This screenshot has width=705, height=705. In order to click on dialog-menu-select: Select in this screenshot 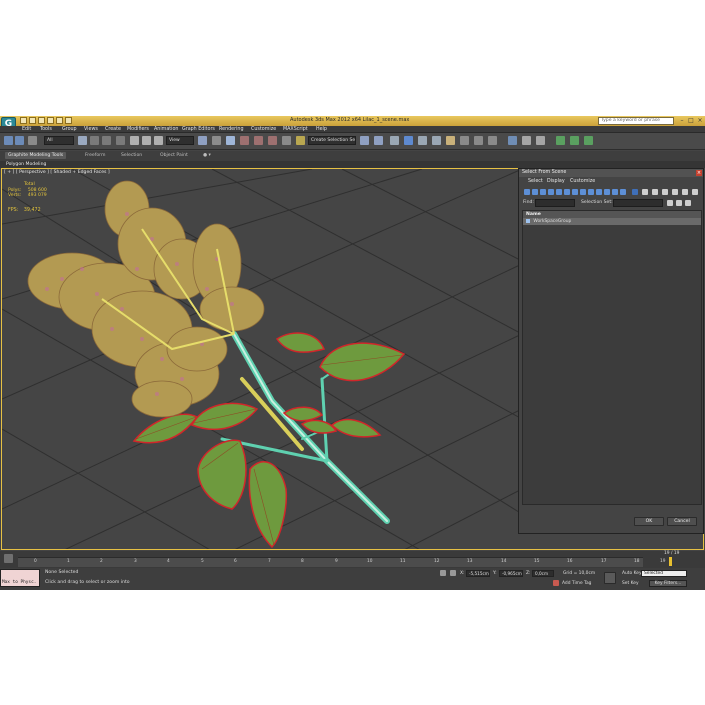, I will do `click(535, 182)`.